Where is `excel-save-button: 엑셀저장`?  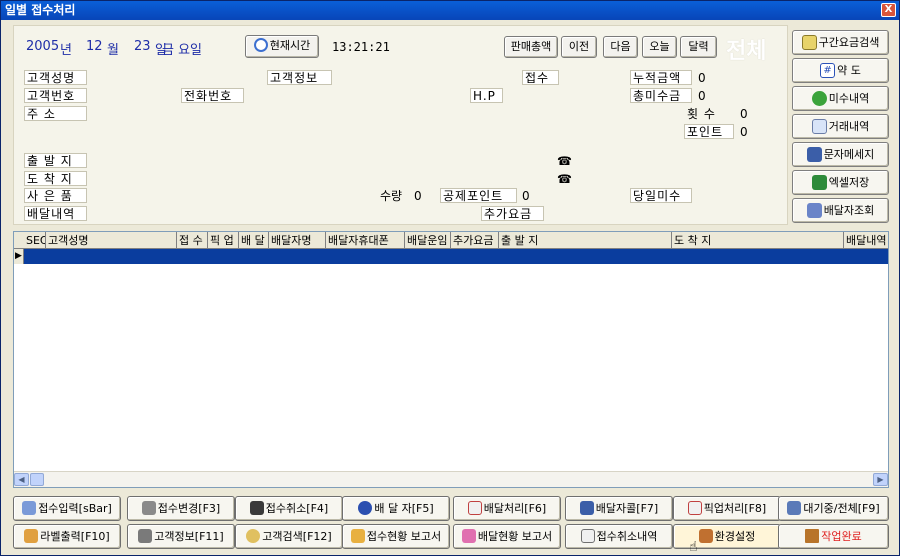
excel-save-button: 엑셀저장 is located at coordinates (840, 182).